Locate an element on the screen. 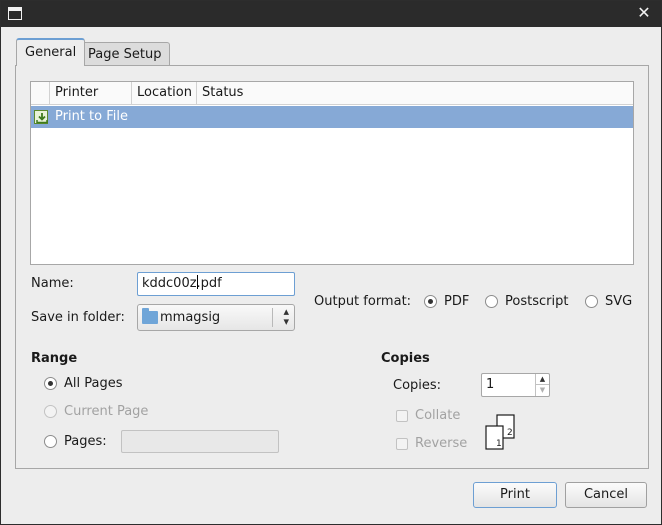 The image size is (662, 525). collate-page-number-1: 1 is located at coordinates (499, 444).